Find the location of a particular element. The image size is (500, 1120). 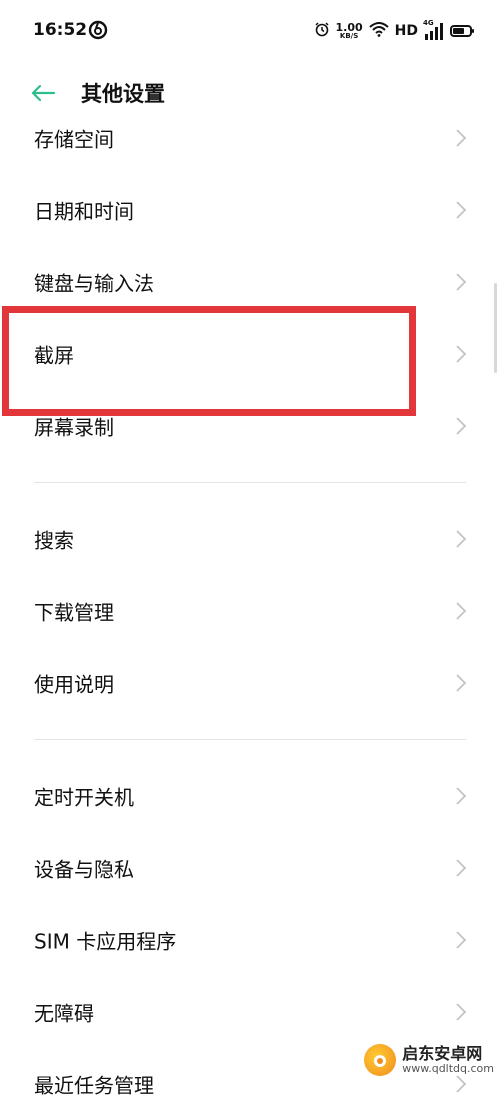

setting-label: 下载管理 is located at coordinates (74, 612).